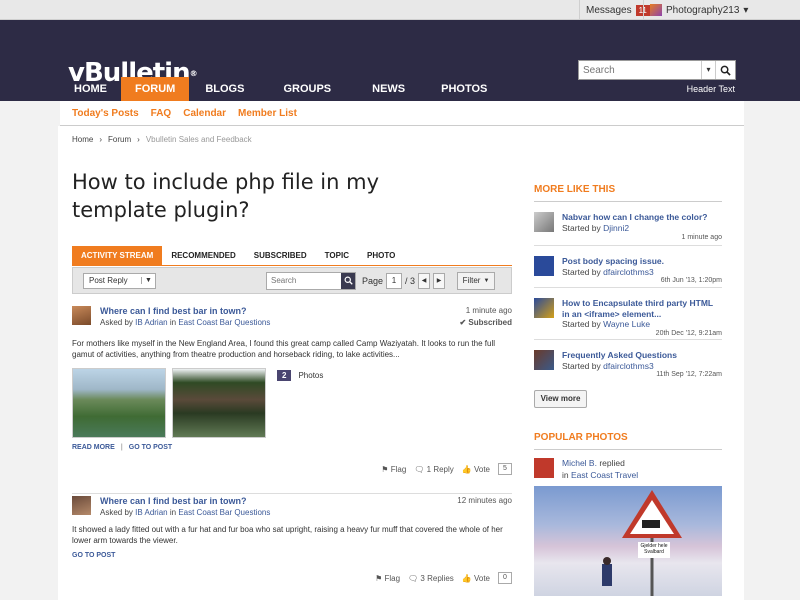 The width and height of the screenshot is (800, 600). Describe the element at coordinates (560, 399) in the screenshot. I see `view-more-button: View more` at that location.